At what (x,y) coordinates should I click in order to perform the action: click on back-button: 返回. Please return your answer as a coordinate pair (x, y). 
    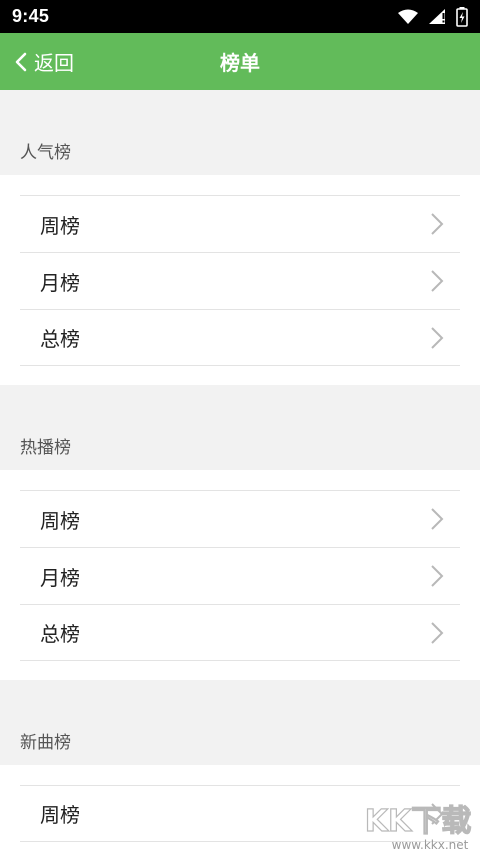
    Looking at the image, I should click on (37, 61).